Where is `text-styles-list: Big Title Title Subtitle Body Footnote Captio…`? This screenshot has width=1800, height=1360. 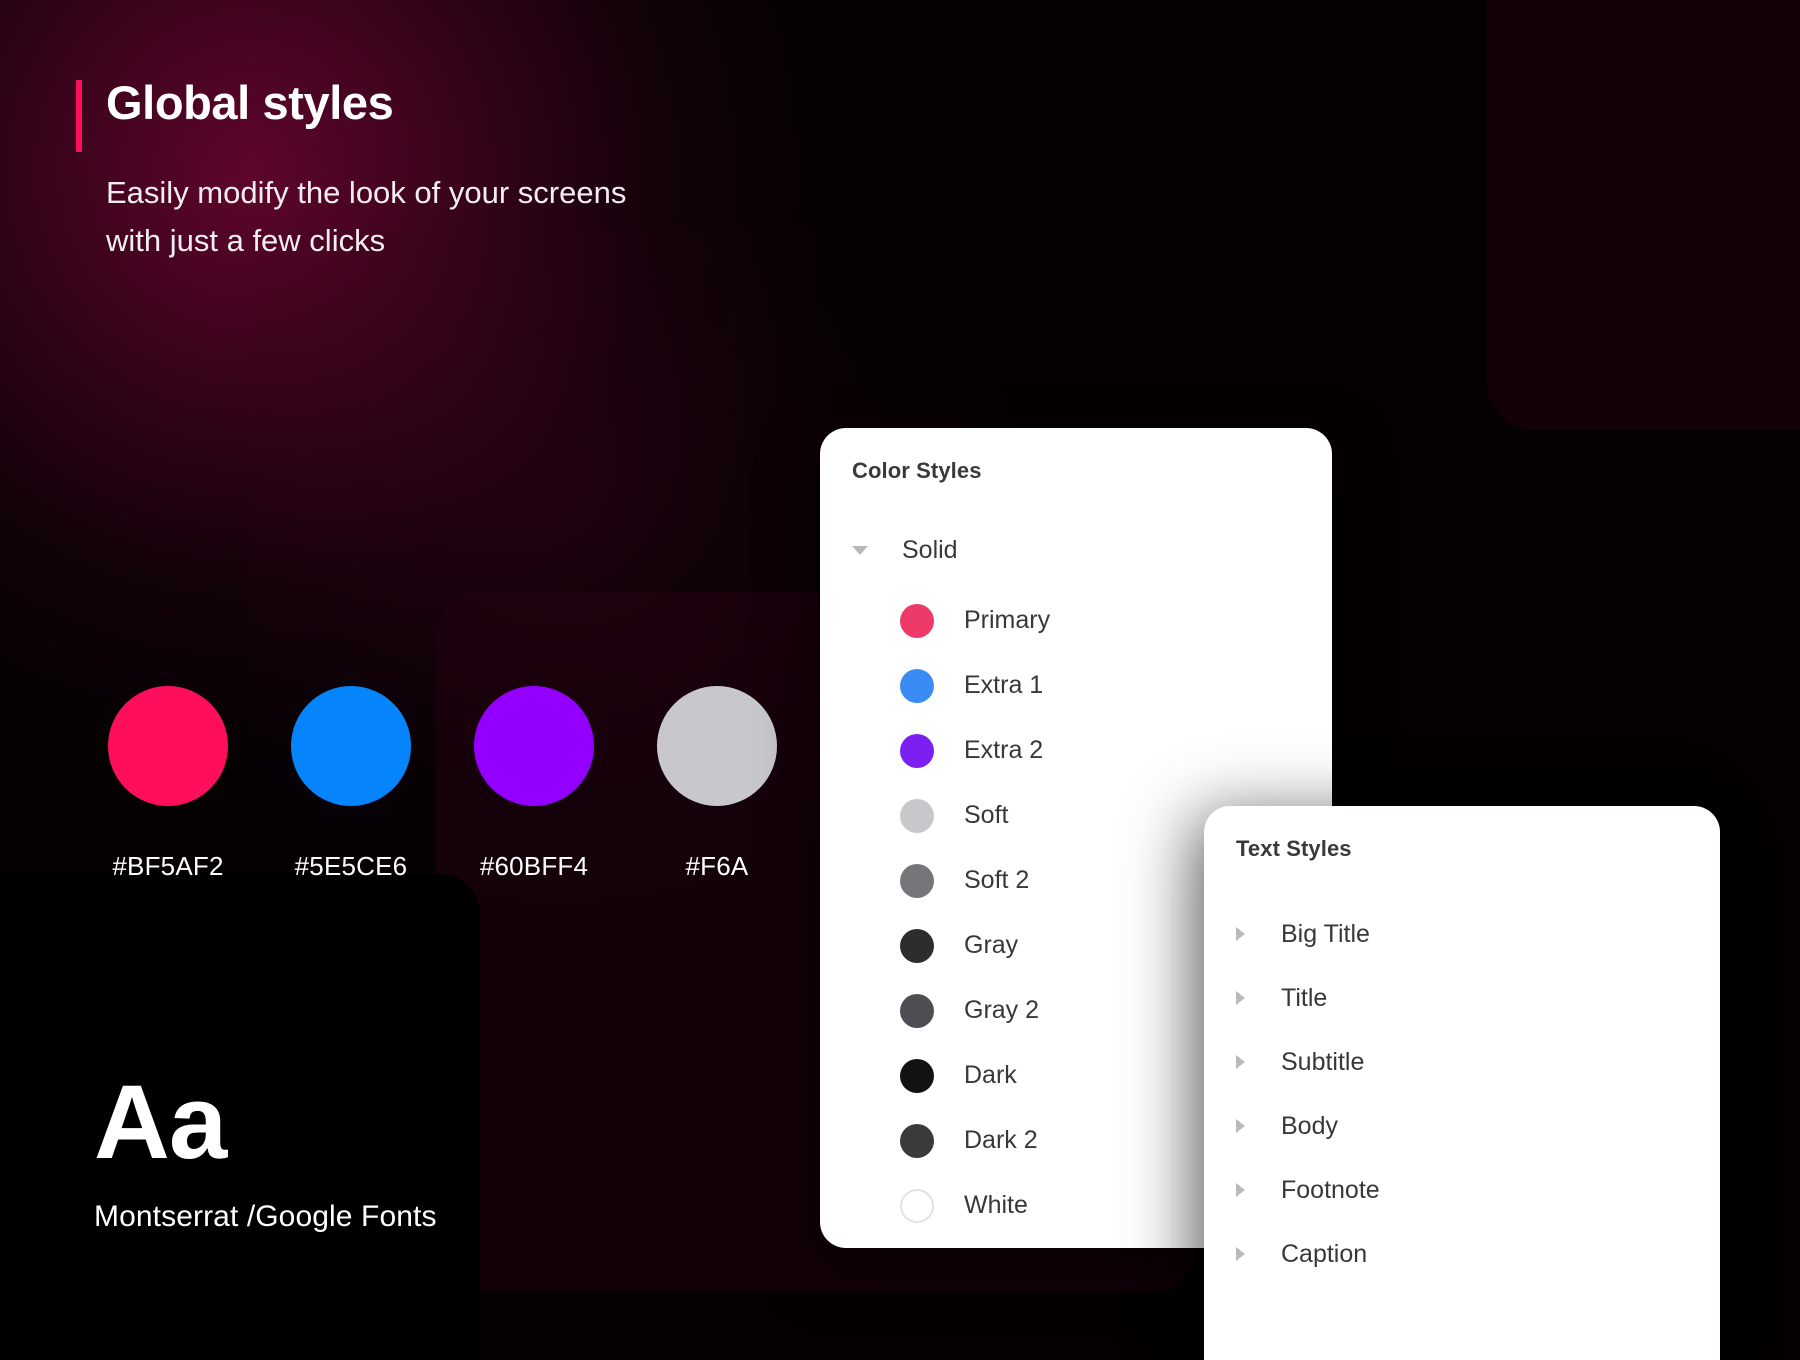
text-styles-list: Big Title Title Subtitle Body Footnote Captio… is located at coordinates (1466, 1094).